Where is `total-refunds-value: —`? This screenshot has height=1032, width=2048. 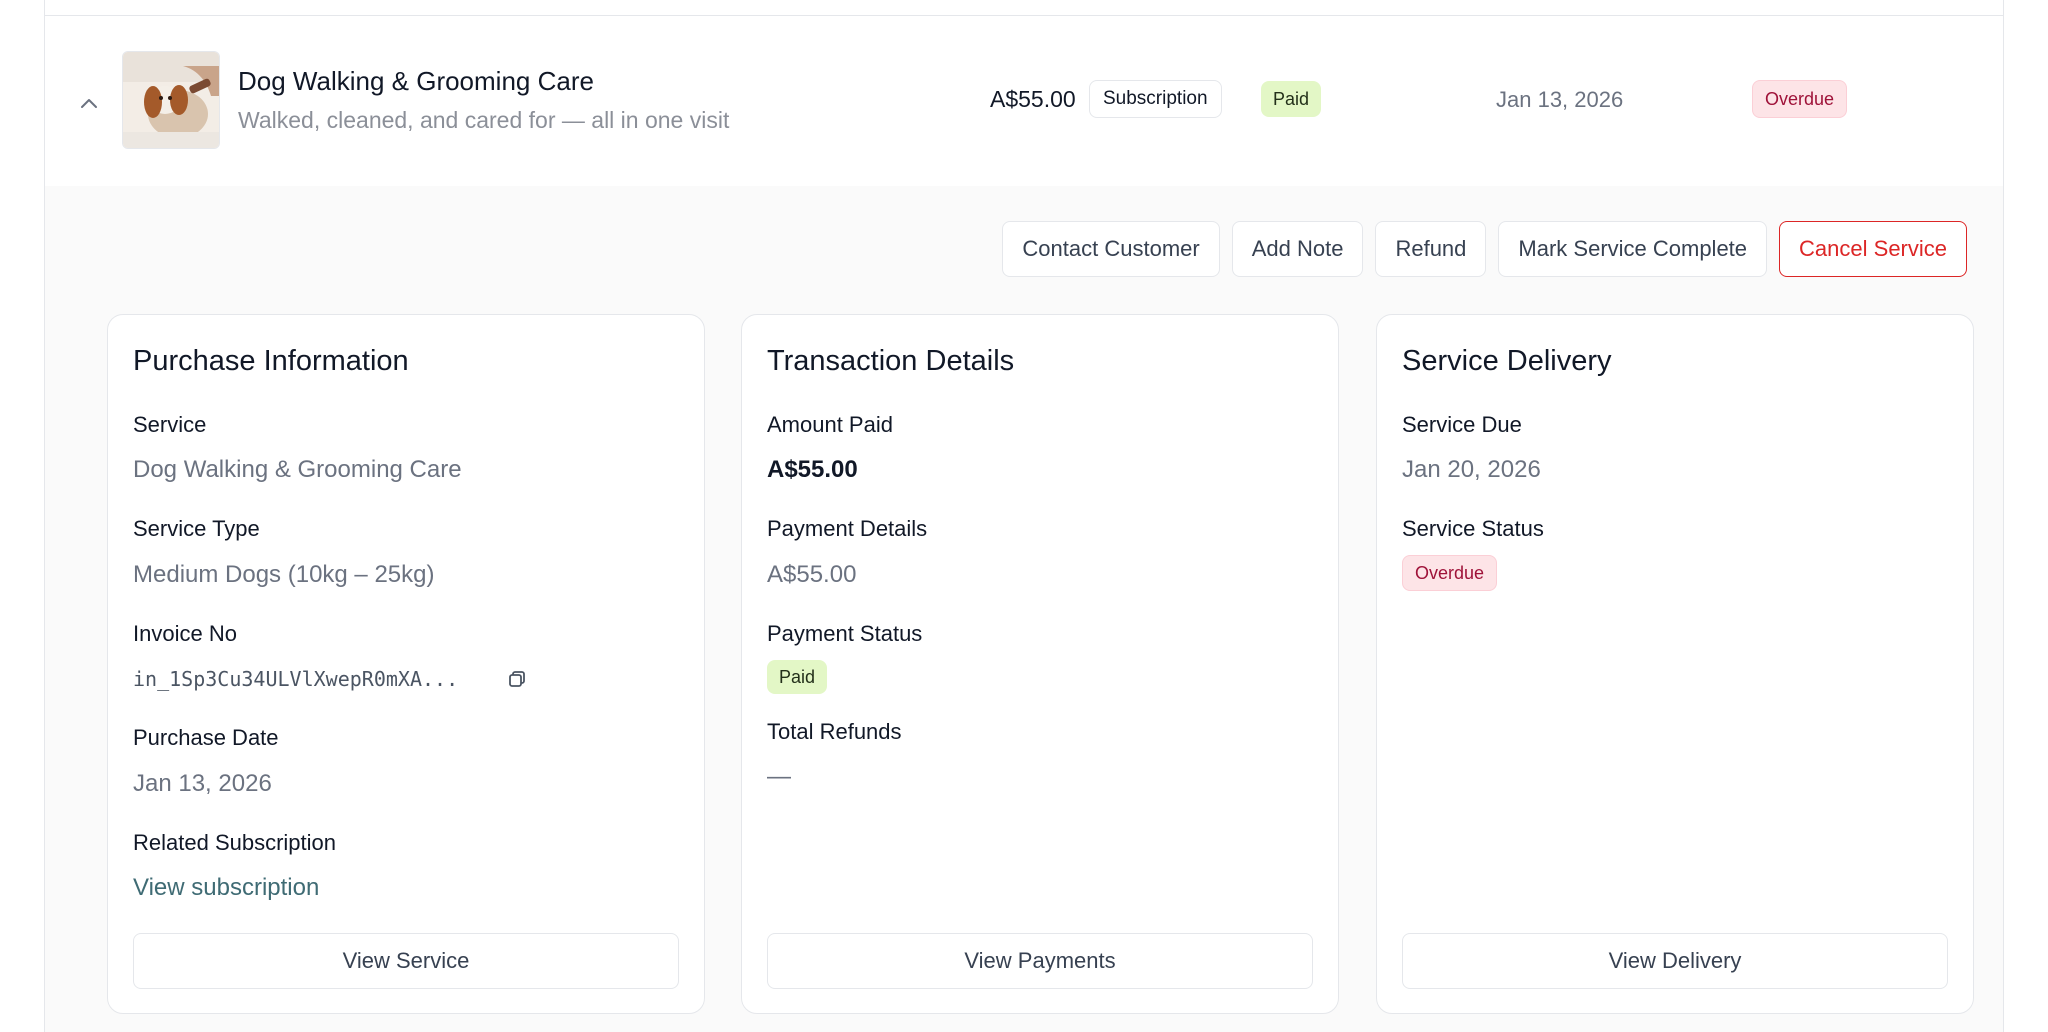 total-refunds-value: — is located at coordinates (779, 776).